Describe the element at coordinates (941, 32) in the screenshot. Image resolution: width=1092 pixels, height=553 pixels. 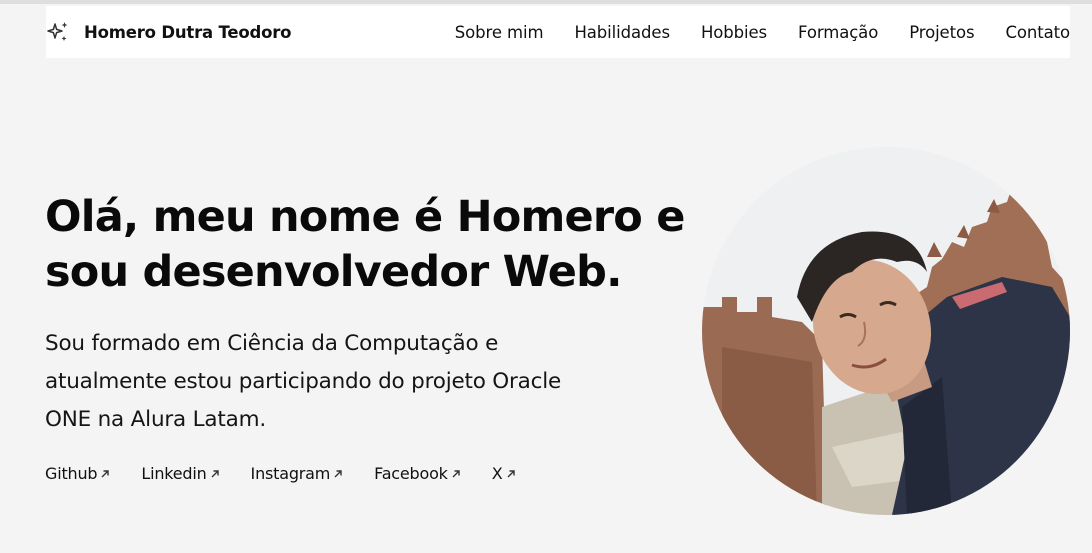
I see `nav-projetos: Projetos` at that location.